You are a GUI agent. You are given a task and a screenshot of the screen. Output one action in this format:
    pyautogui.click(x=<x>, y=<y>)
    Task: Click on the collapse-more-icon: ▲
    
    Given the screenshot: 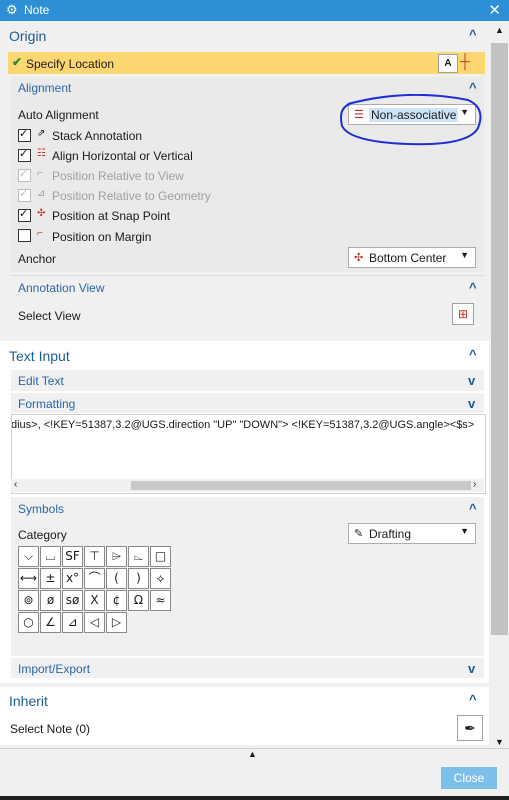 What is the action you would take?
    pyautogui.click(x=252, y=754)
    